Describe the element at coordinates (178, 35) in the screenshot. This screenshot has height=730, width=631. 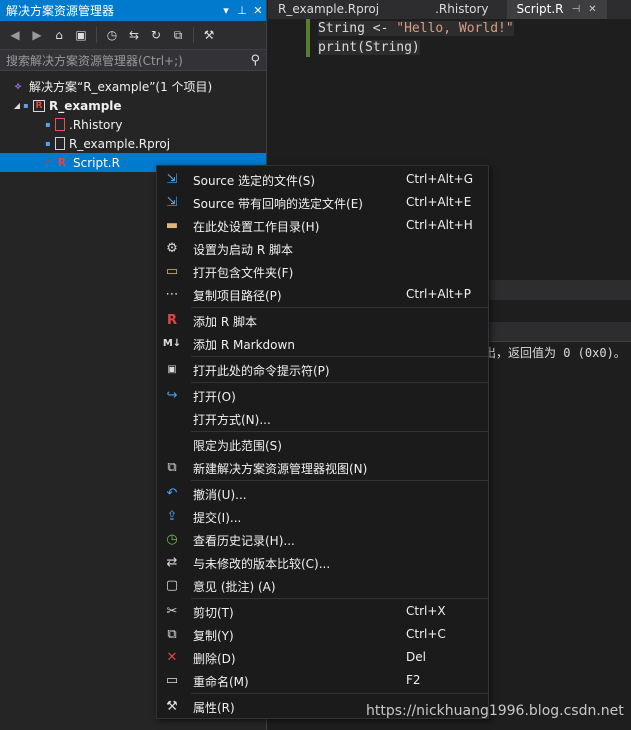
I see `collapse-all-icon: ⧉` at that location.